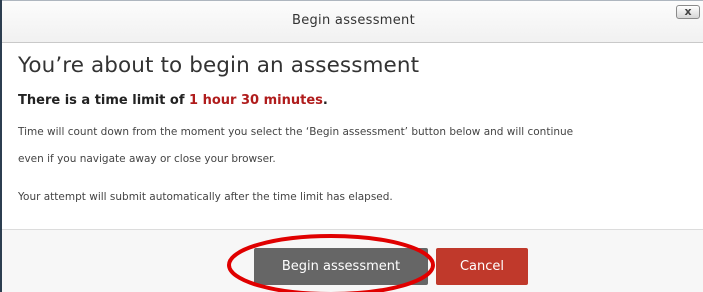 Image resolution: width=703 pixels, height=292 pixels. I want to click on begin-assessment-button: Begin assessment, so click(341, 266).